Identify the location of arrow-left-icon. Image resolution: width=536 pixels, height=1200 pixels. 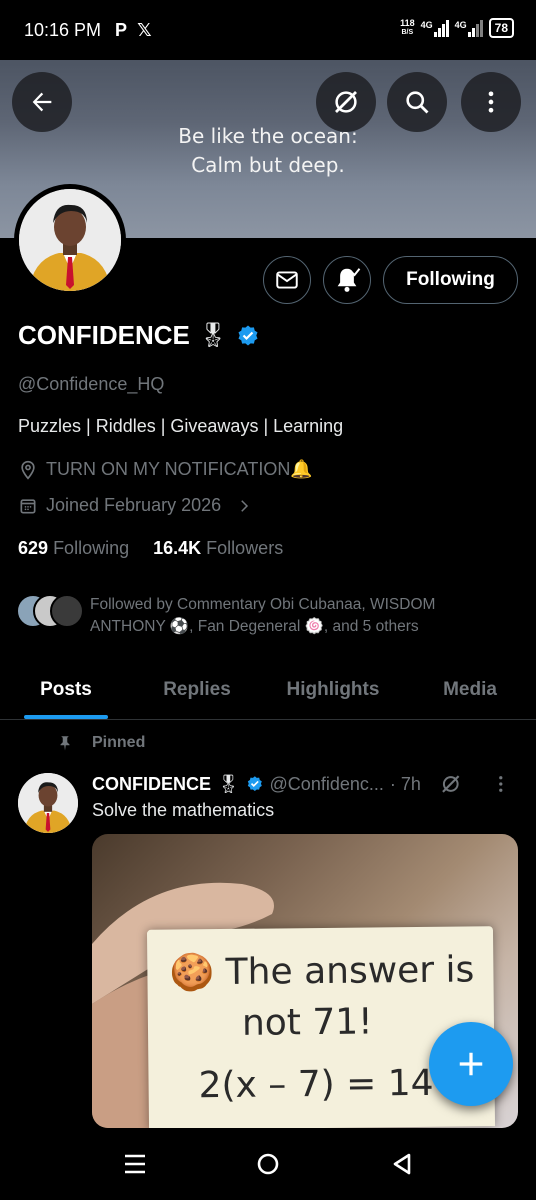
(42, 102).